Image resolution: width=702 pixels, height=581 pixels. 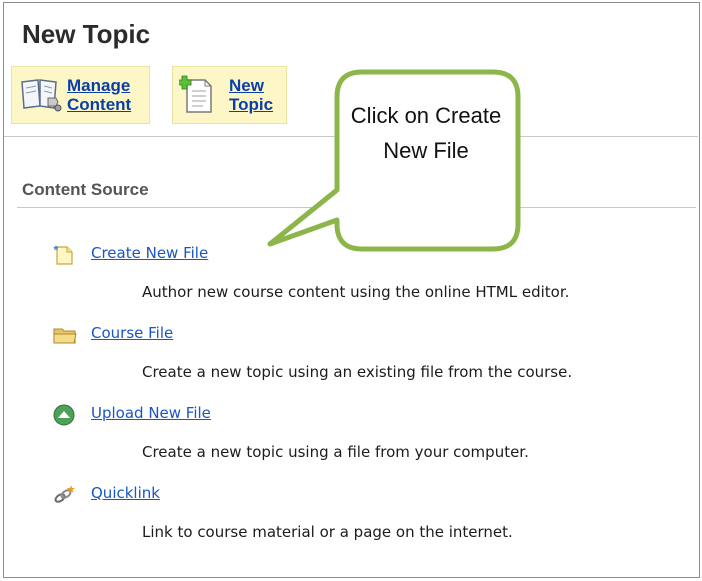 What do you see at coordinates (426, 133) in the screenshot?
I see `callout-text: Click on Create New File` at bounding box center [426, 133].